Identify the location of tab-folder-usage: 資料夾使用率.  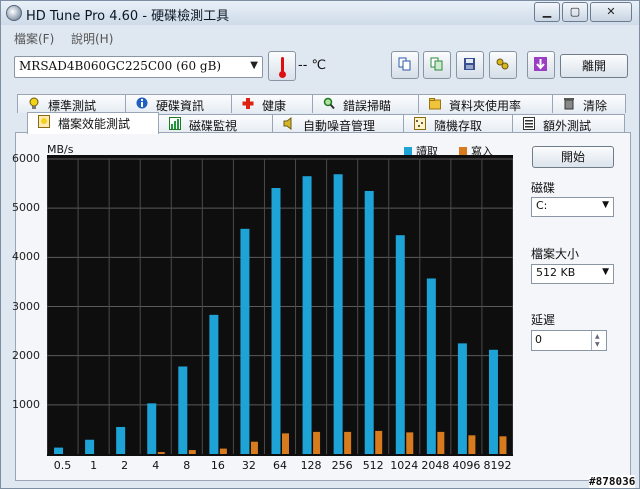
(485, 103).